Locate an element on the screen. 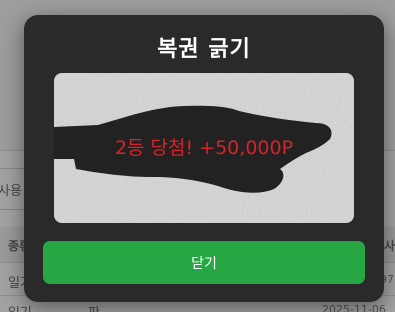 Image resolution: width=395 pixels, height=312 pixels. close-button: 닫기 is located at coordinates (204, 262).